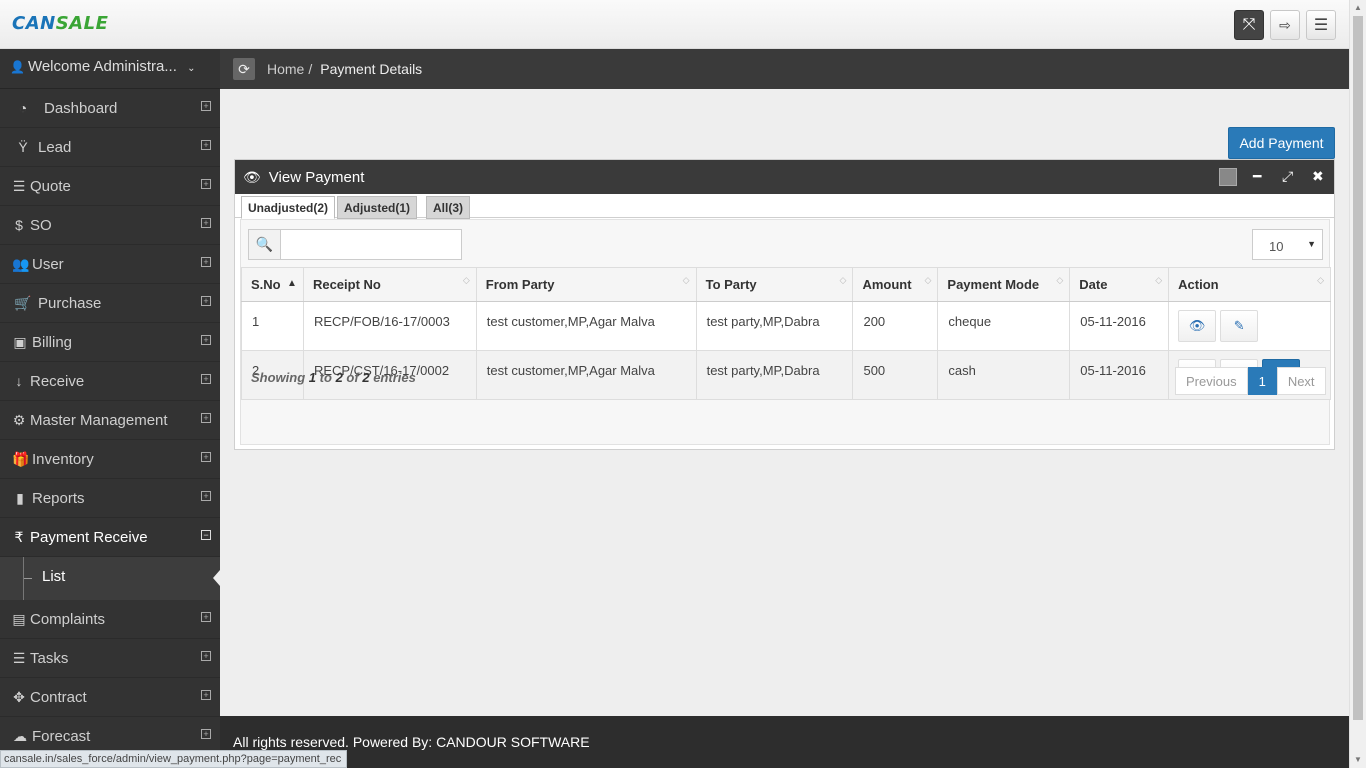  What do you see at coordinates (586, 375) in the screenshot?
I see `cell-from: test customer,MP,Agar Malva` at bounding box center [586, 375].